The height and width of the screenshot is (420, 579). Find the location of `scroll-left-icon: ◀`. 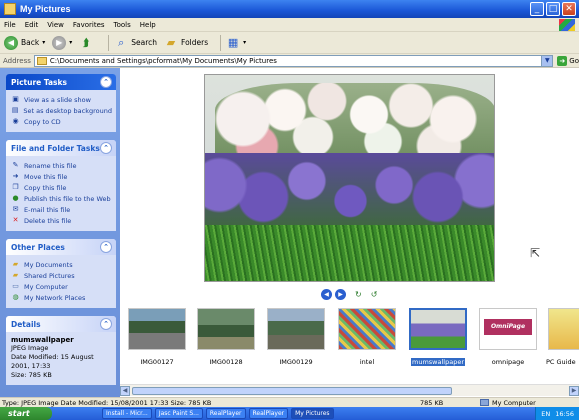

scroll-left-icon: ◀ is located at coordinates (125, 391).